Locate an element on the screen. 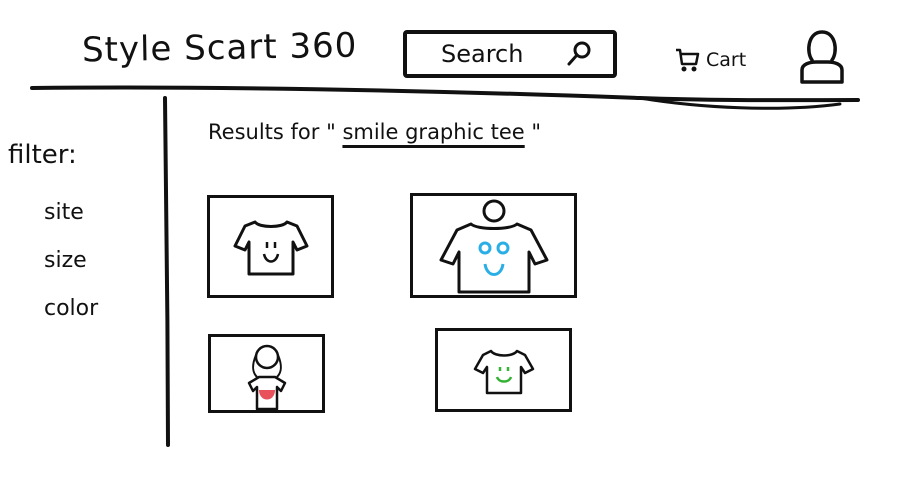  results-heading: Results for " smile graphic tee " is located at coordinates (374, 132).